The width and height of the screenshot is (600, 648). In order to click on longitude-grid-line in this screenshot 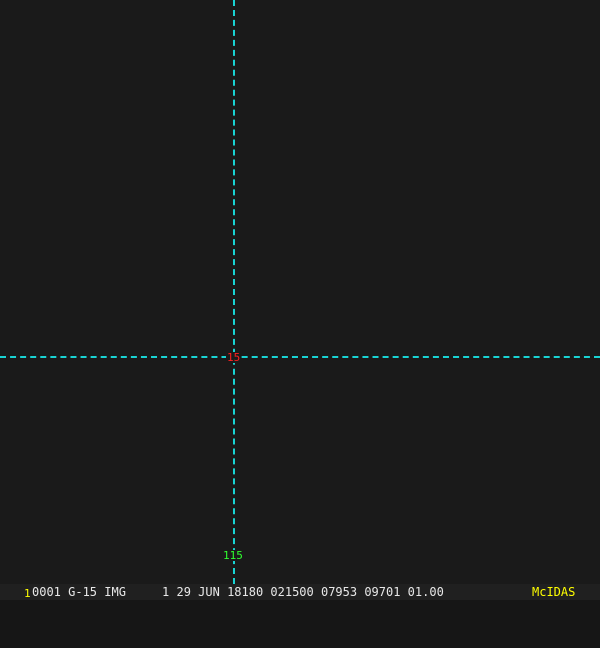, I will do `click(234, 292)`.